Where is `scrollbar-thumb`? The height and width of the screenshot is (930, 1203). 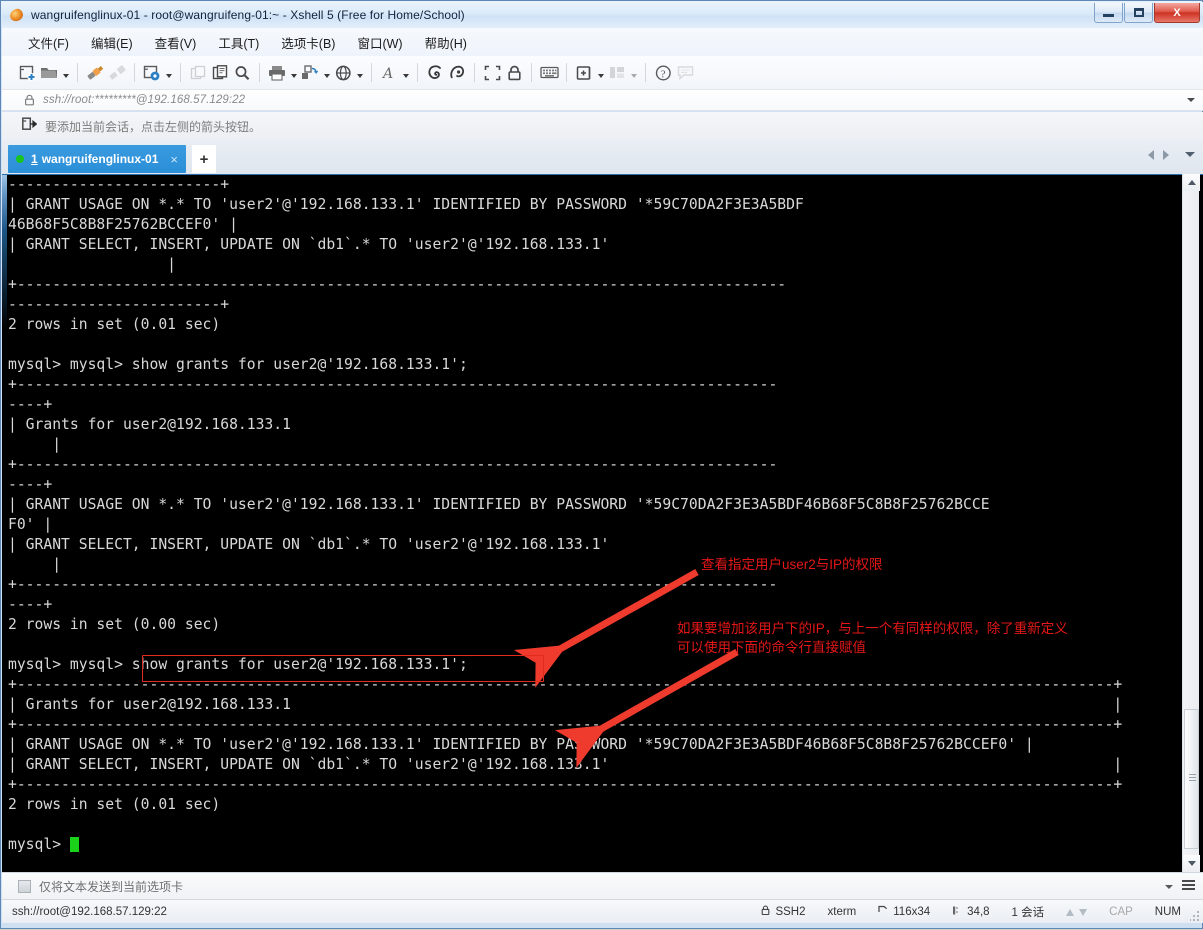 scrollbar-thumb is located at coordinates (1191, 779).